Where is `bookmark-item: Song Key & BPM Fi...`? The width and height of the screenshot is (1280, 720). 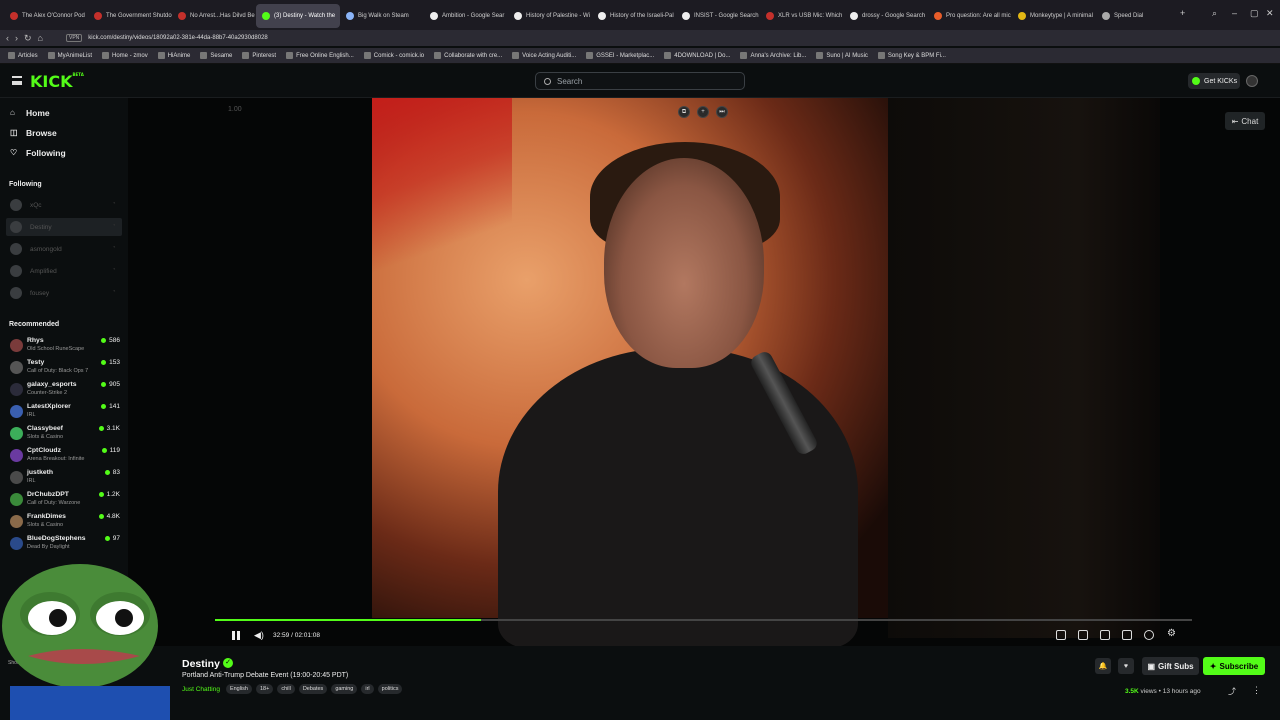 bookmark-item: Song Key & BPM Fi... is located at coordinates (911, 55).